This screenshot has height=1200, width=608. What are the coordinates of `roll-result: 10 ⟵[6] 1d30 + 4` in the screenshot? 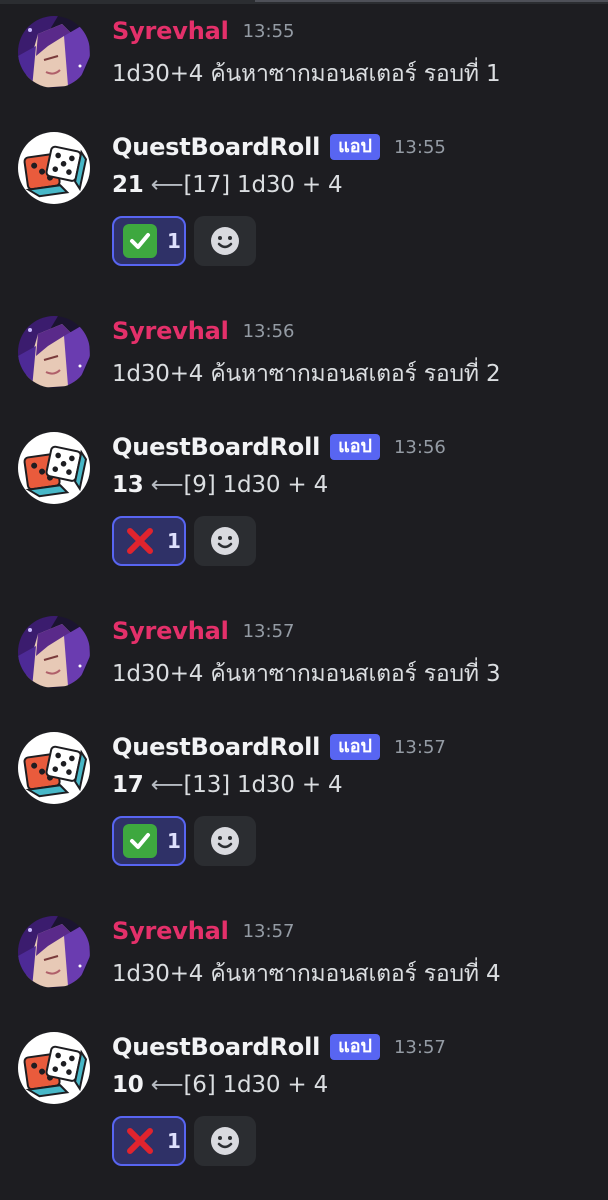 It's located at (220, 1085).